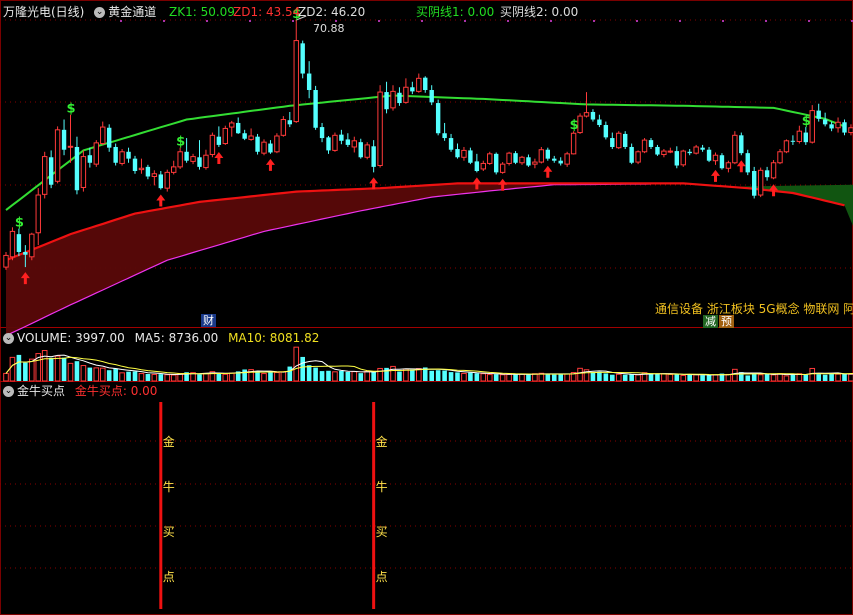  I want to click on indicator-name: 黄金通道, so click(132, 12).